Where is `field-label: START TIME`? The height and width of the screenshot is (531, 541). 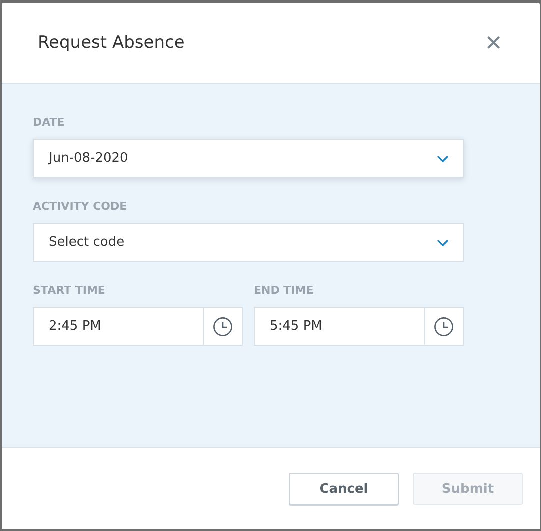
field-label: START TIME is located at coordinates (69, 290).